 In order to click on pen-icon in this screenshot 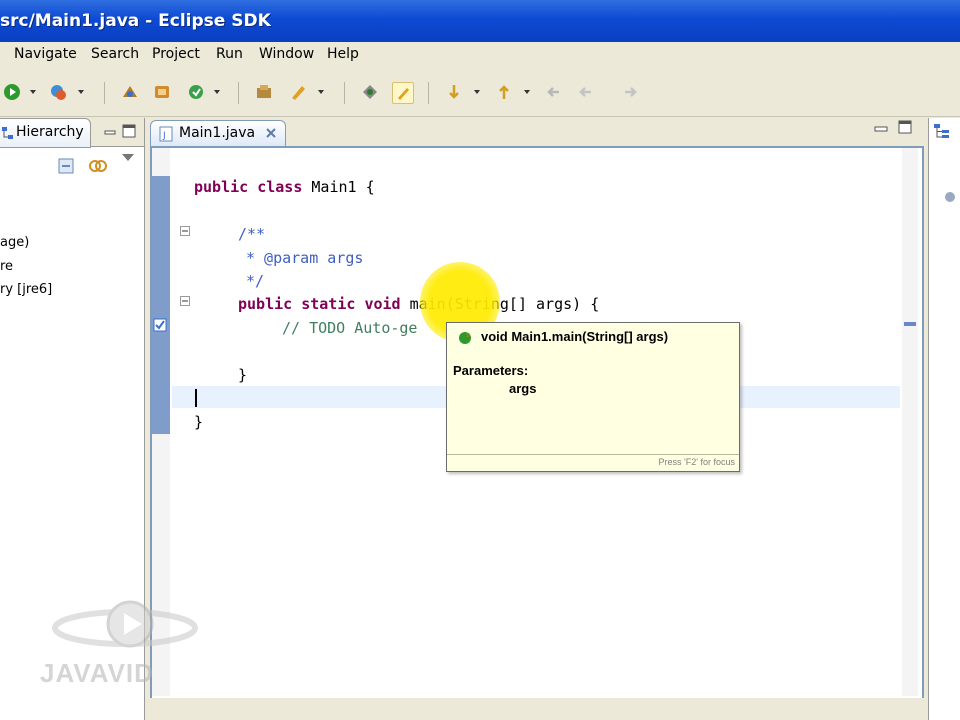, I will do `click(298, 92)`.